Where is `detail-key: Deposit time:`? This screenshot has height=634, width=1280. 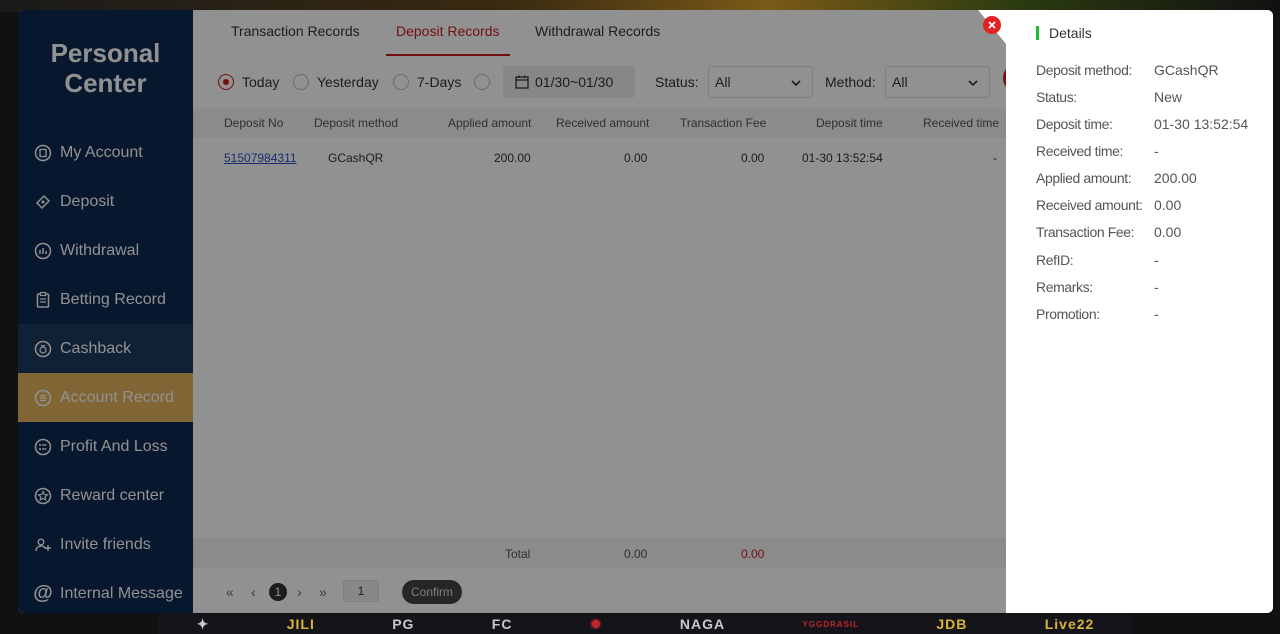 detail-key: Deposit time: is located at coordinates (1074, 124).